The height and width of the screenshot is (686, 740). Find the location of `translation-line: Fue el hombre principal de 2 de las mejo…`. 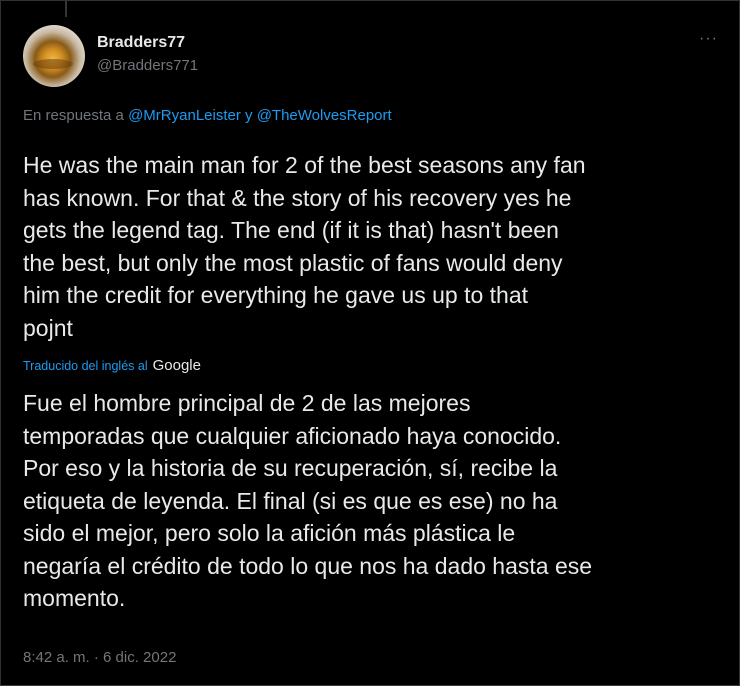

translation-line: Fue el hombre principal de 2 de las mejo… is located at coordinates (247, 403).